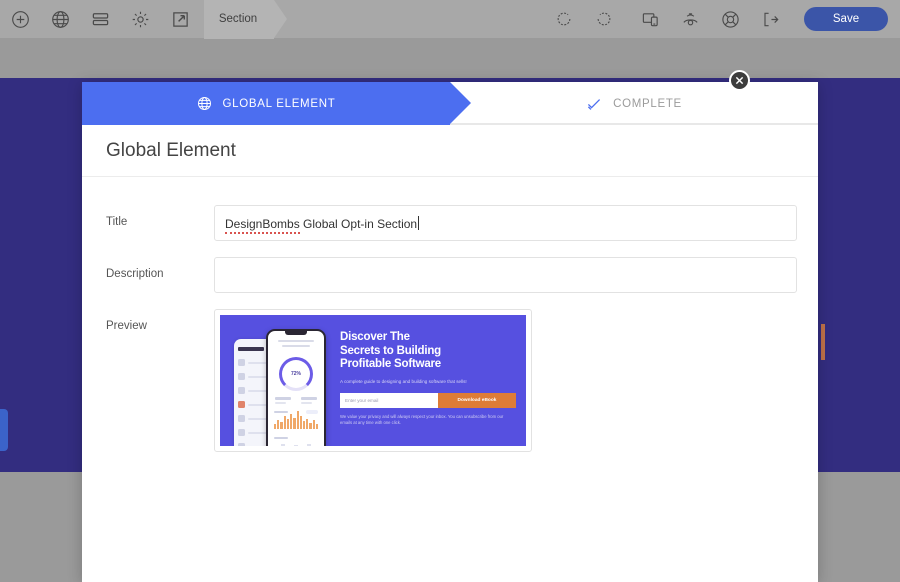 This screenshot has width=900, height=582. I want to click on section-tab: Section, so click(245, 19).